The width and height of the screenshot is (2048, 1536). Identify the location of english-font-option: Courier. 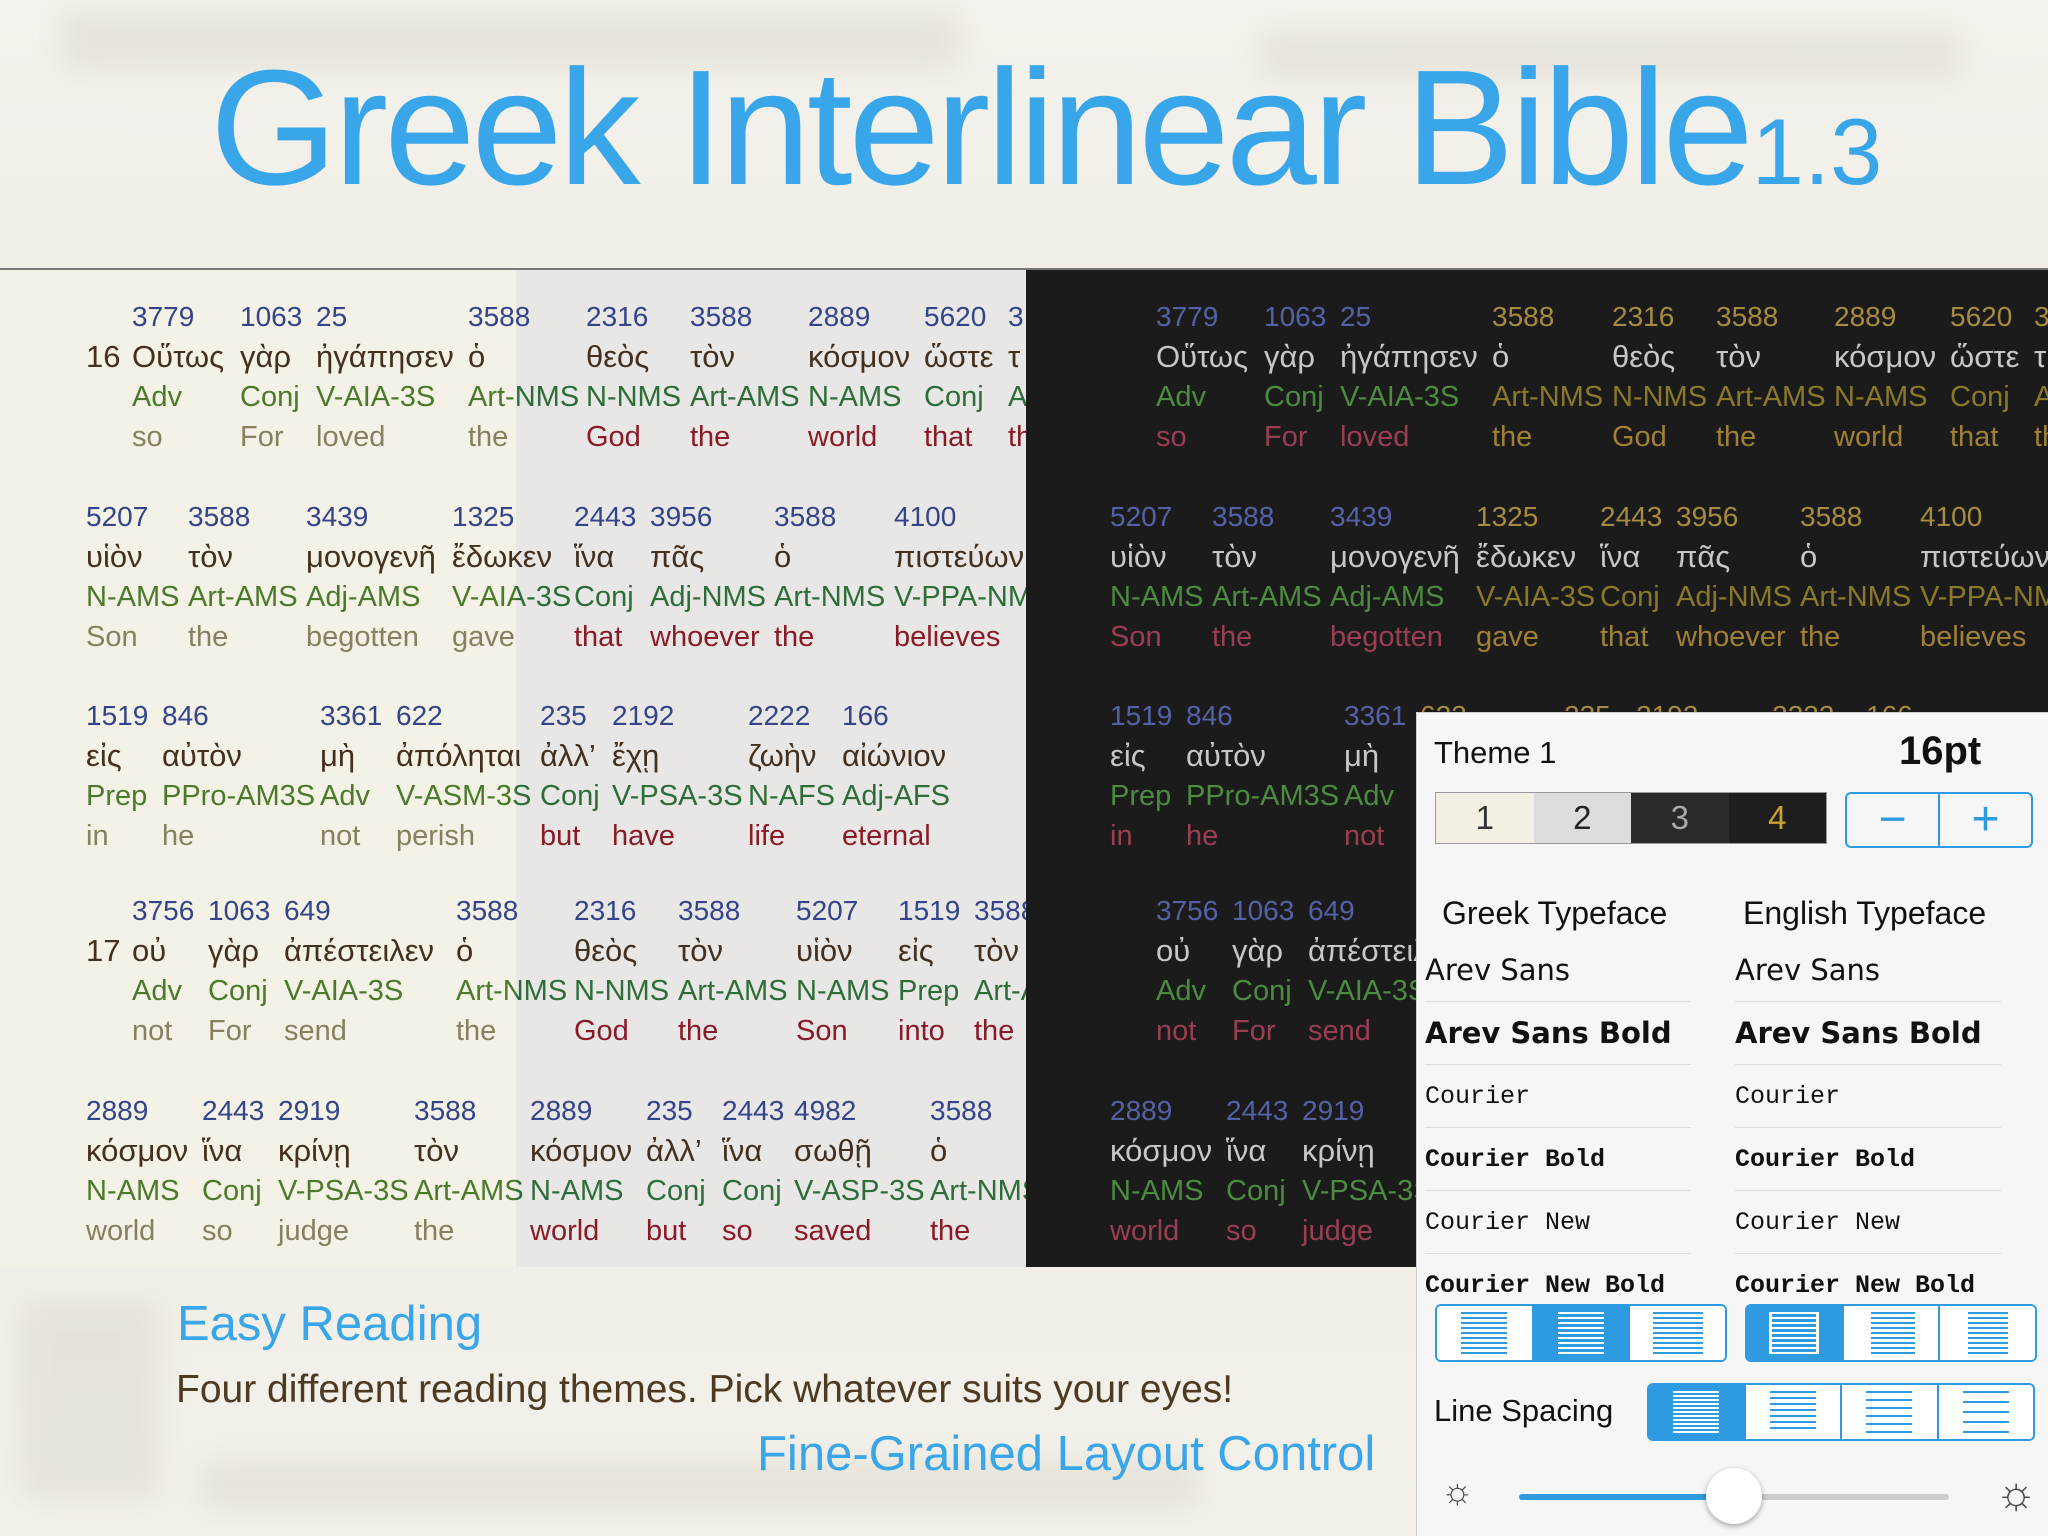
(1868, 1096).